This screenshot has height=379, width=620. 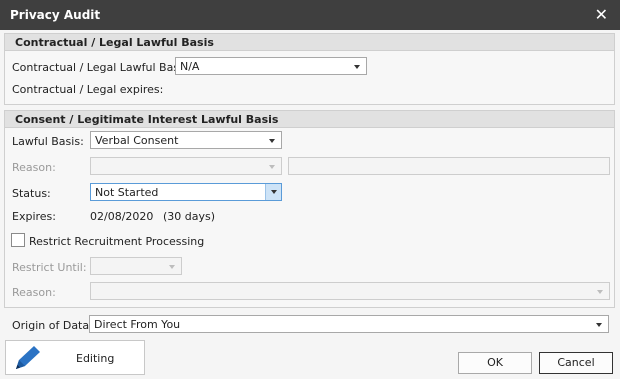 I want to click on status-dropdown: Not Started, so click(x=186, y=192).